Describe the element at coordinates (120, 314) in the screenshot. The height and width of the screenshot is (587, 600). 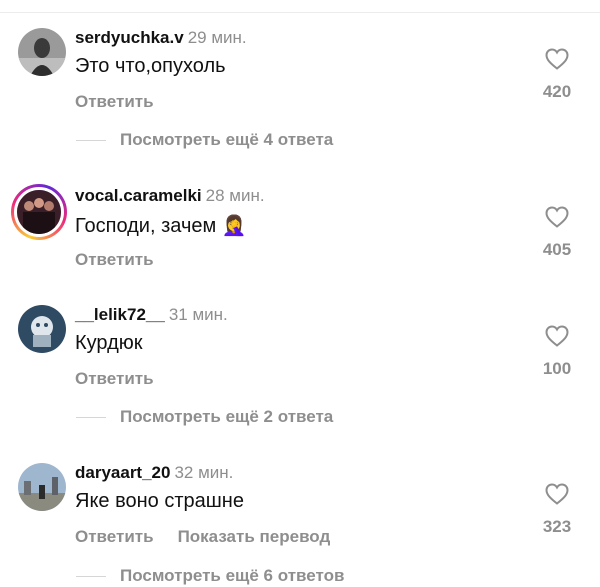
I see `username: __lelik72__` at that location.